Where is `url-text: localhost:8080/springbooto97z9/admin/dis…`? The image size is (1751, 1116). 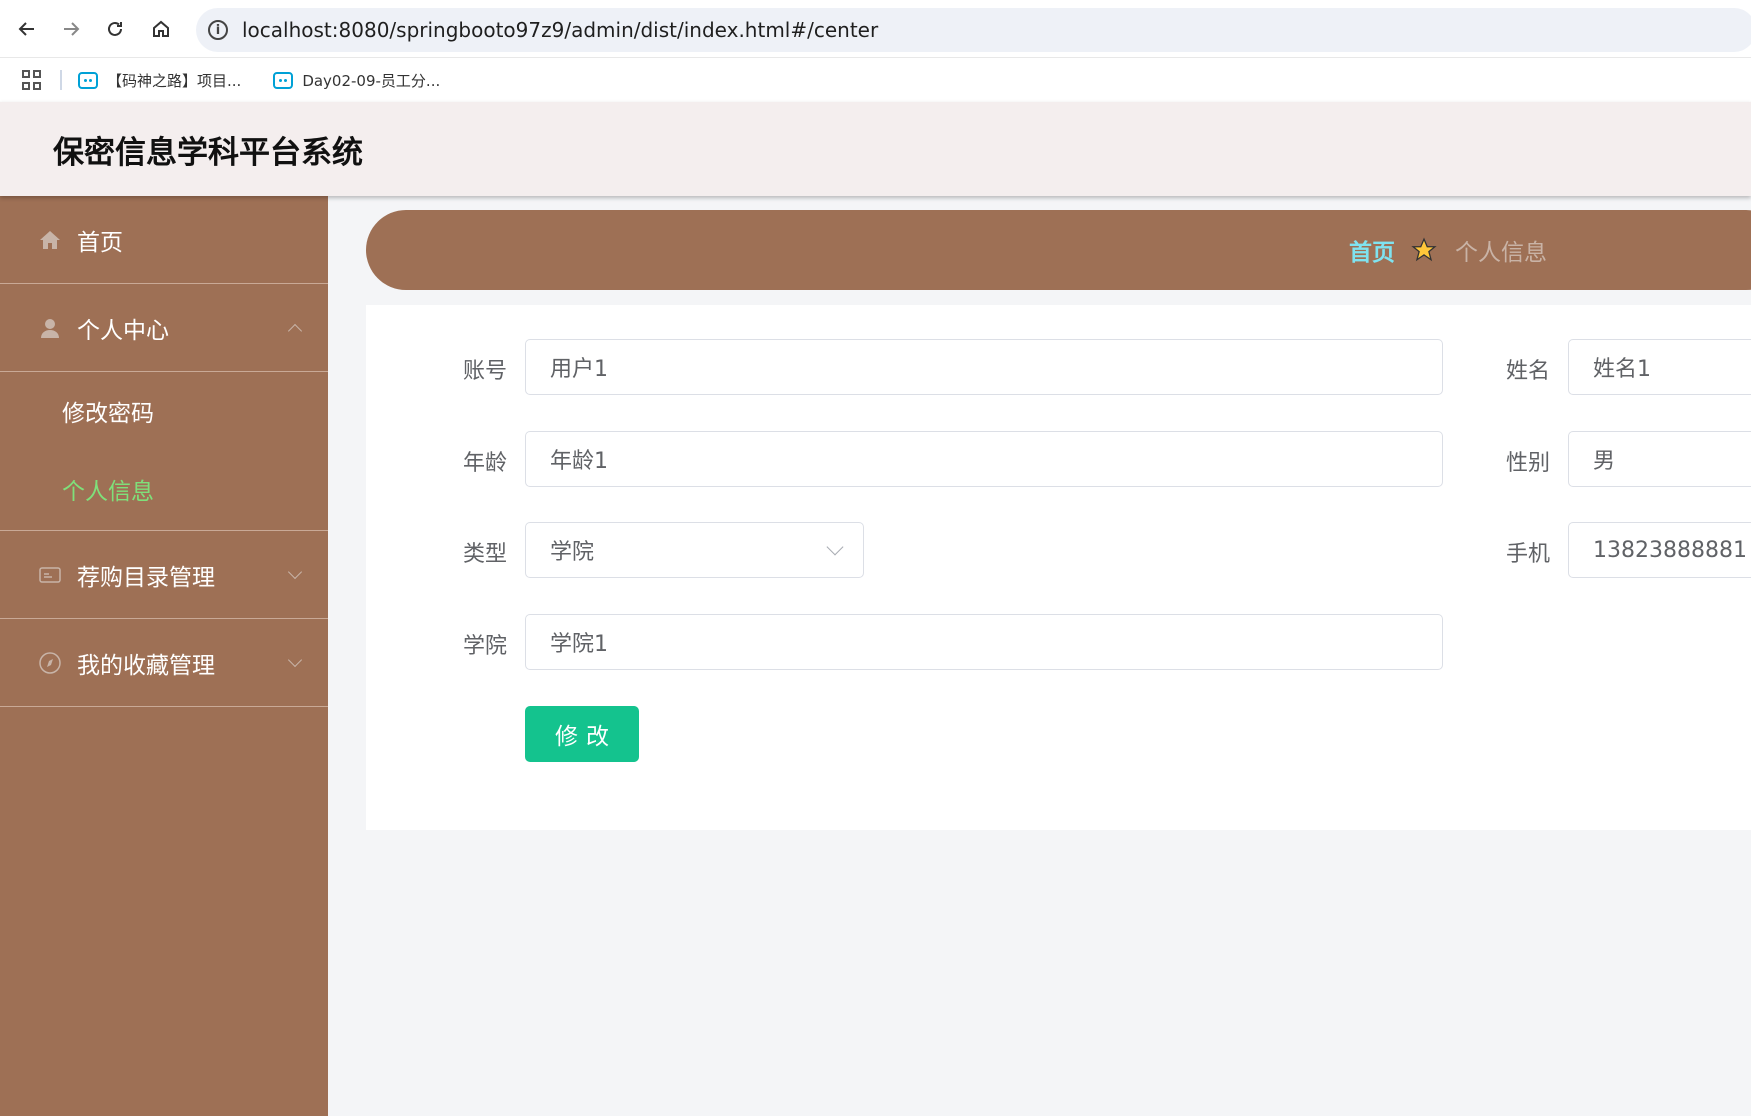 url-text: localhost:8080/springbooto97z9/admin/dis… is located at coordinates (560, 30).